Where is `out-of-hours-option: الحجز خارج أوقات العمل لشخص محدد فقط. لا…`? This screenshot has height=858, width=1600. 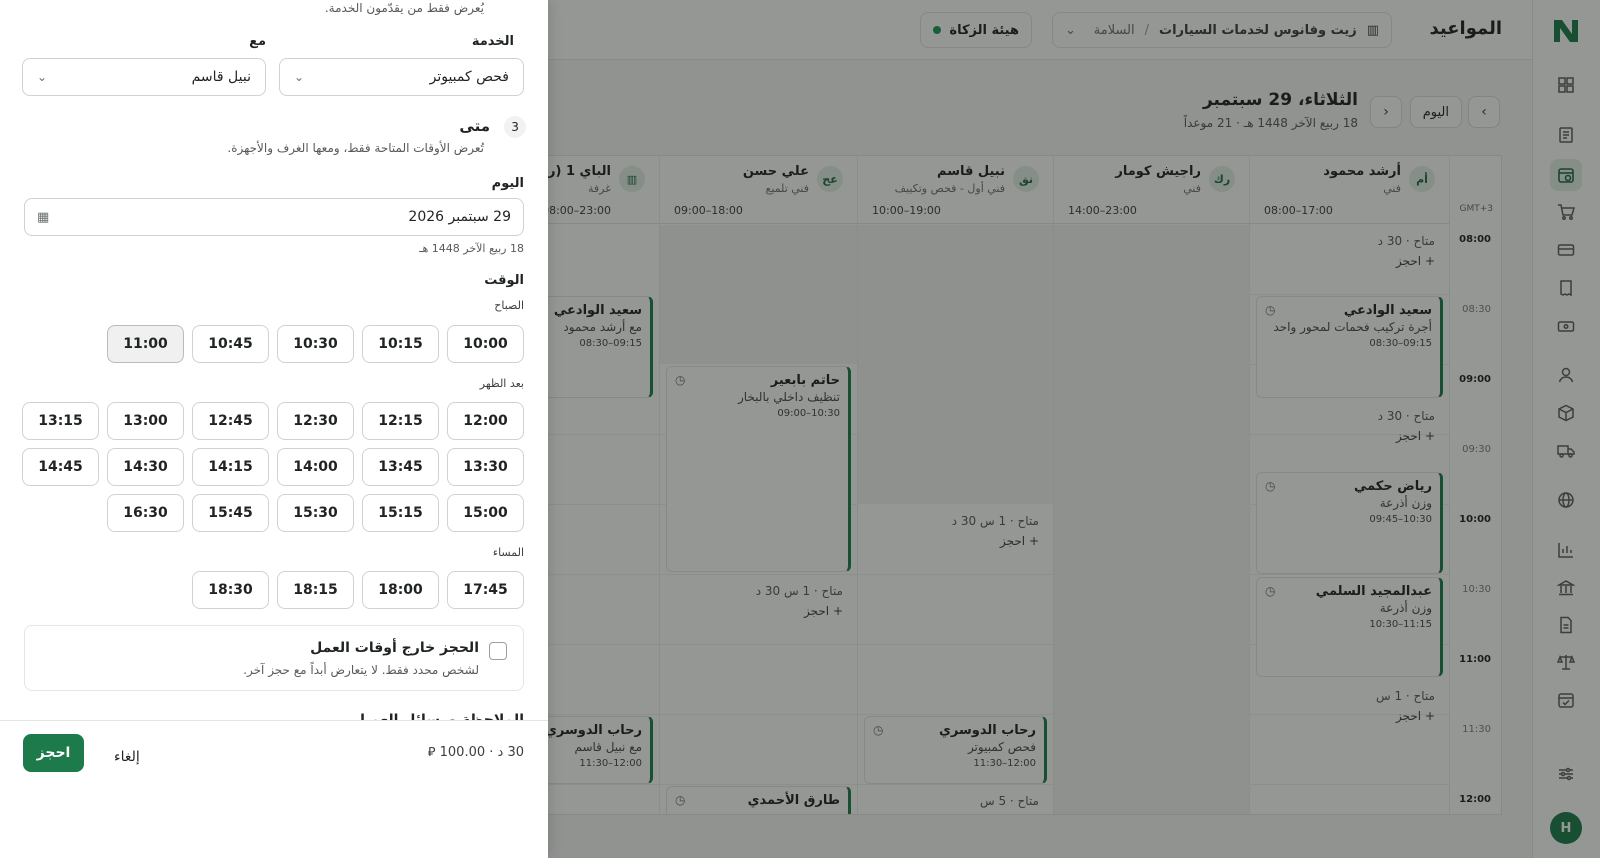 out-of-hours-option: الحجز خارج أوقات العمل لشخص محدد فقط. لا… is located at coordinates (274, 658).